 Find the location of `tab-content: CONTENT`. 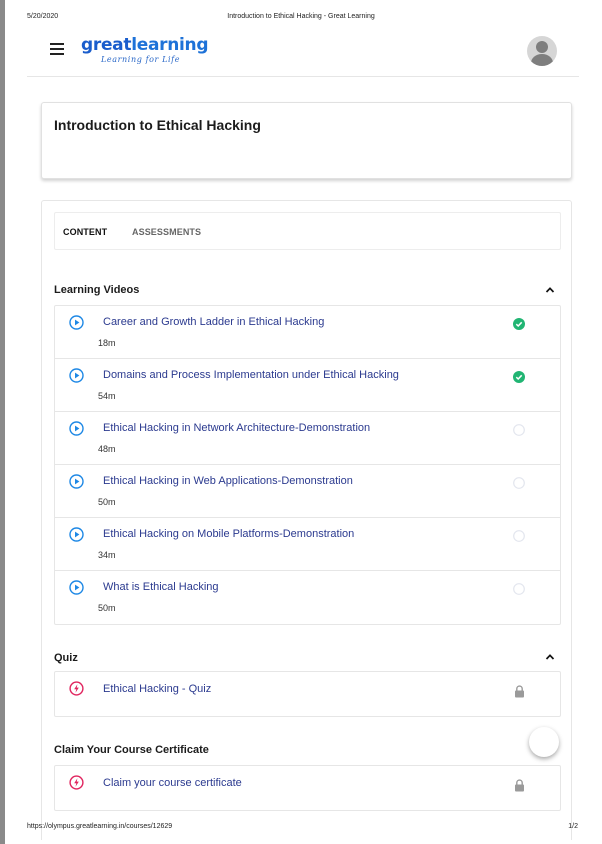

tab-content: CONTENT is located at coordinates (85, 232).